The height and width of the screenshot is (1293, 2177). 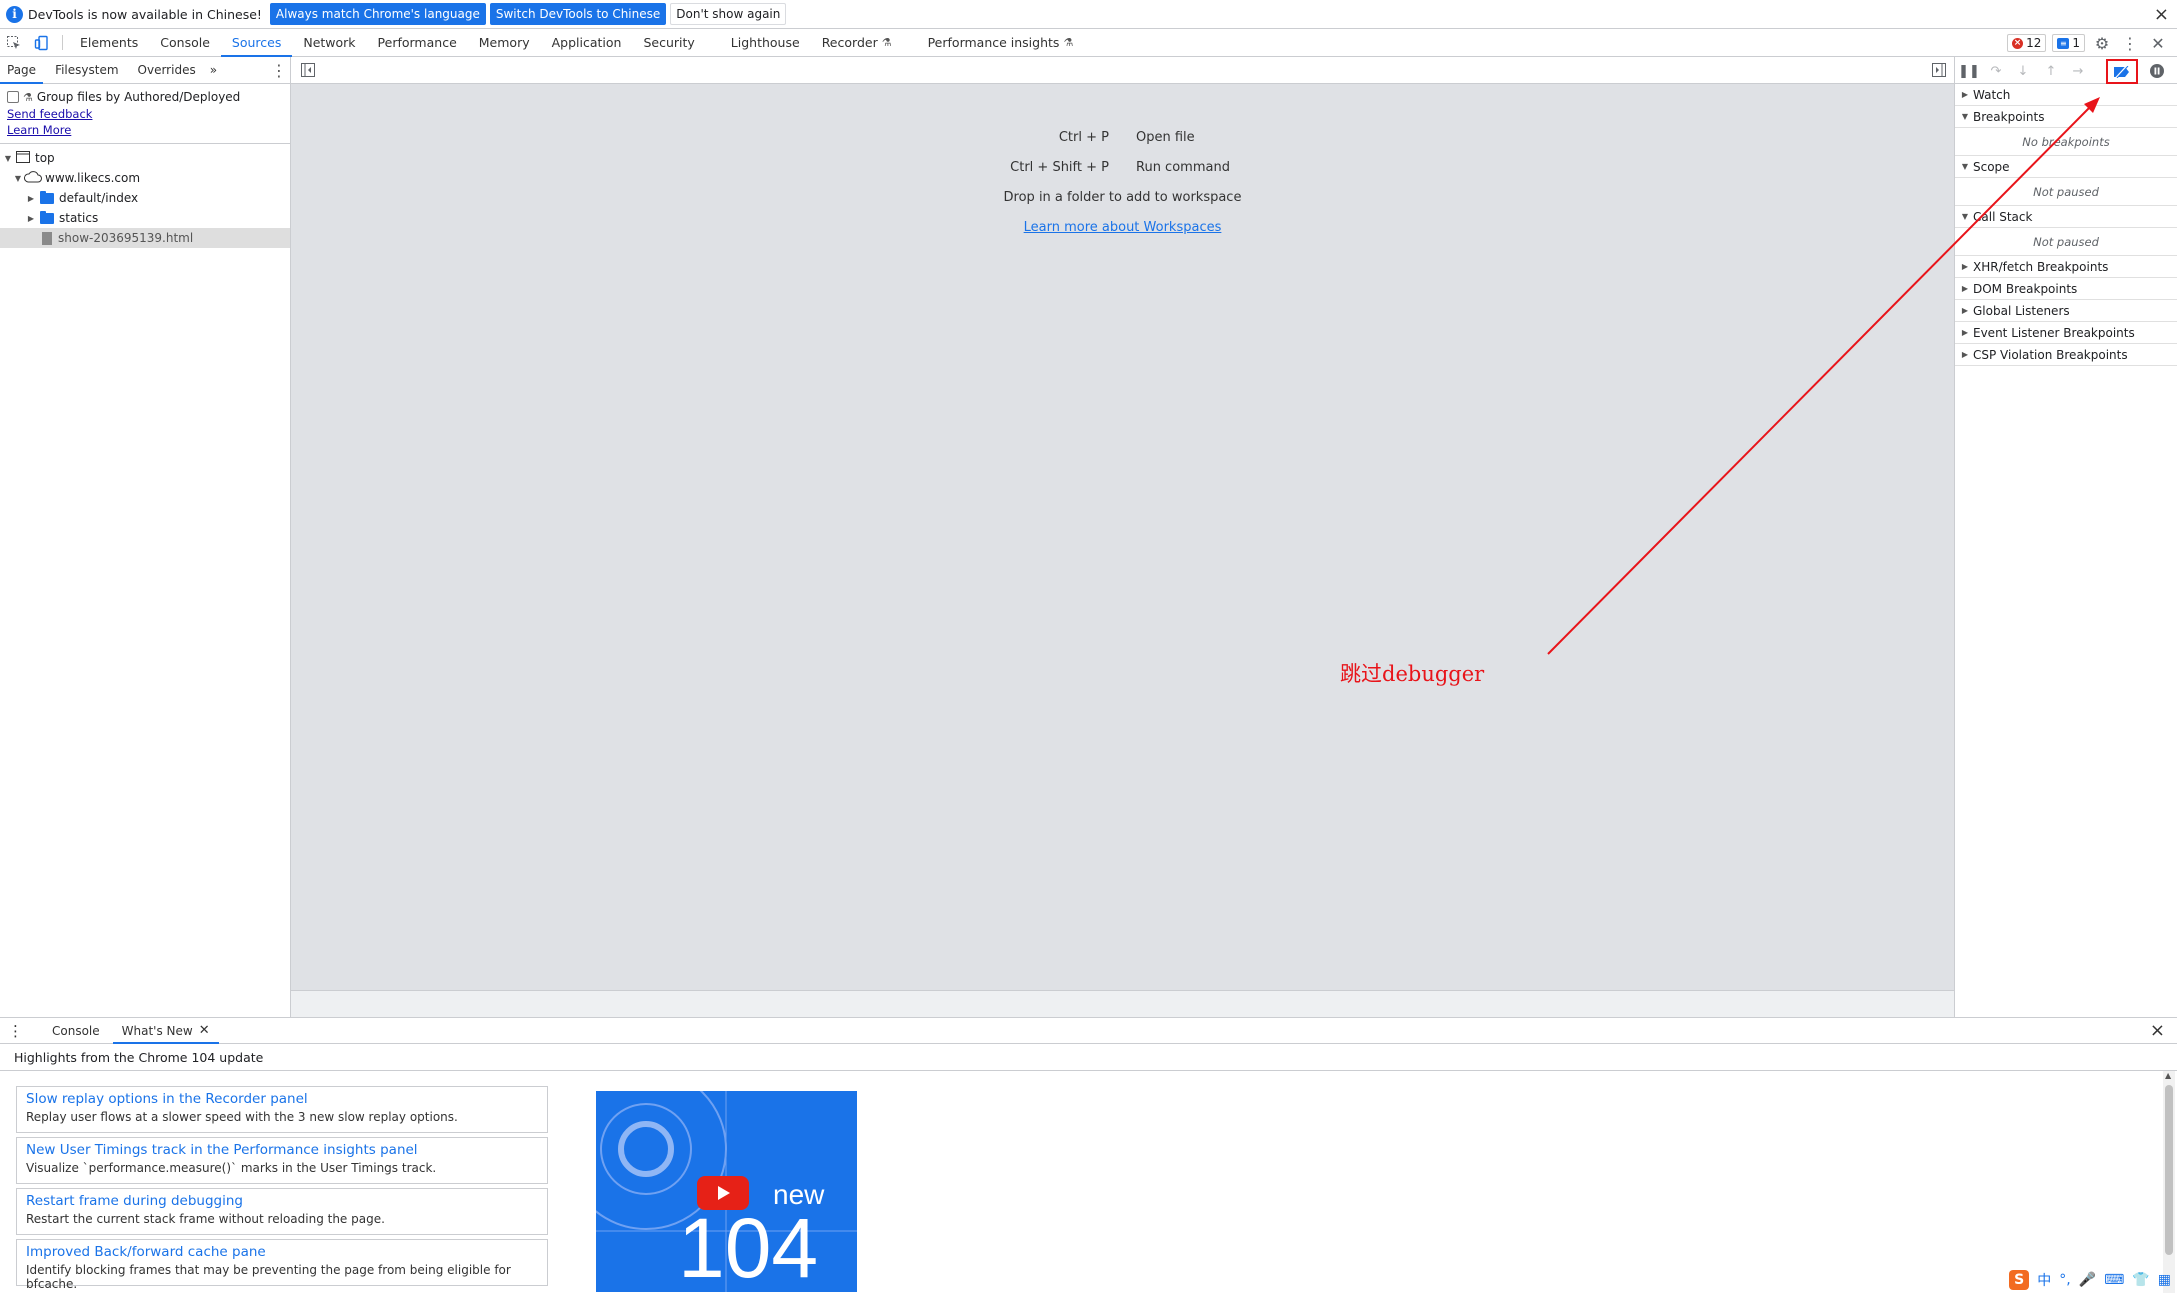 What do you see at coordinates (2066, 289) in the screenshot?
I see `section-dom-breakpoints: ▶ DOM Breakpoints` at bounding box center [2066, 289].